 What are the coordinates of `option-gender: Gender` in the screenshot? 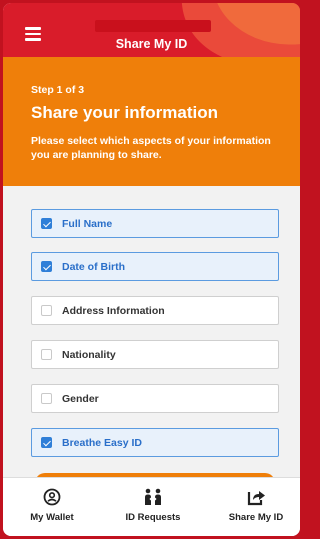 It's located at (155, 398).